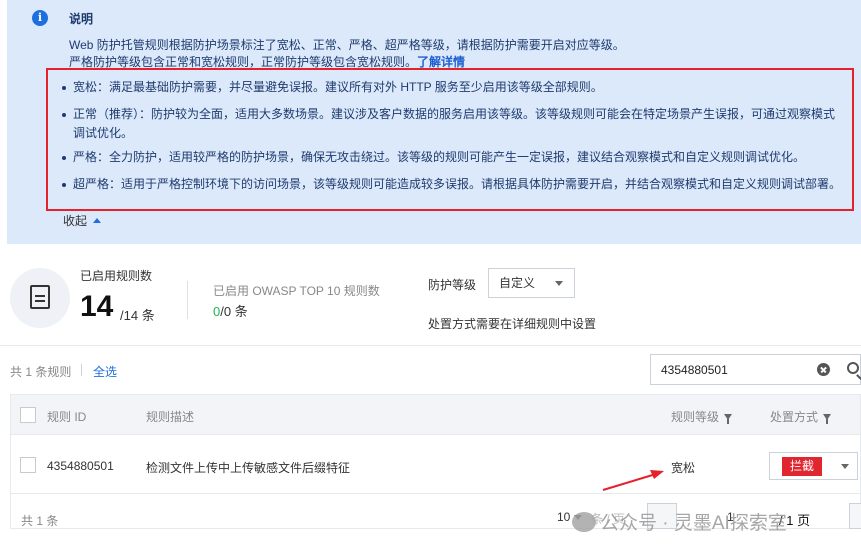 This screenshot has width=861, height=557. Describe the element at coordinates (702, 416) in the screenshot. I see `header-level: 规则等级` at that location.